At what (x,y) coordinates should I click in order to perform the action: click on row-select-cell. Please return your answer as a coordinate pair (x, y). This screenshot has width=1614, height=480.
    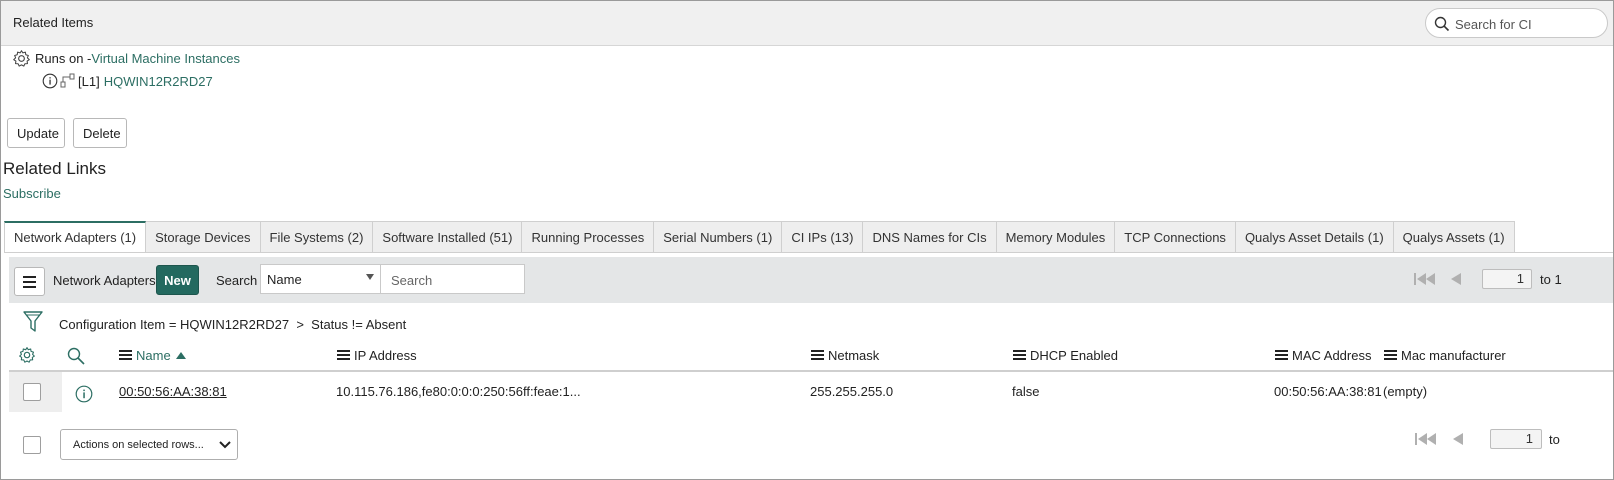
    Looking at the image, I should click on (35, 392).